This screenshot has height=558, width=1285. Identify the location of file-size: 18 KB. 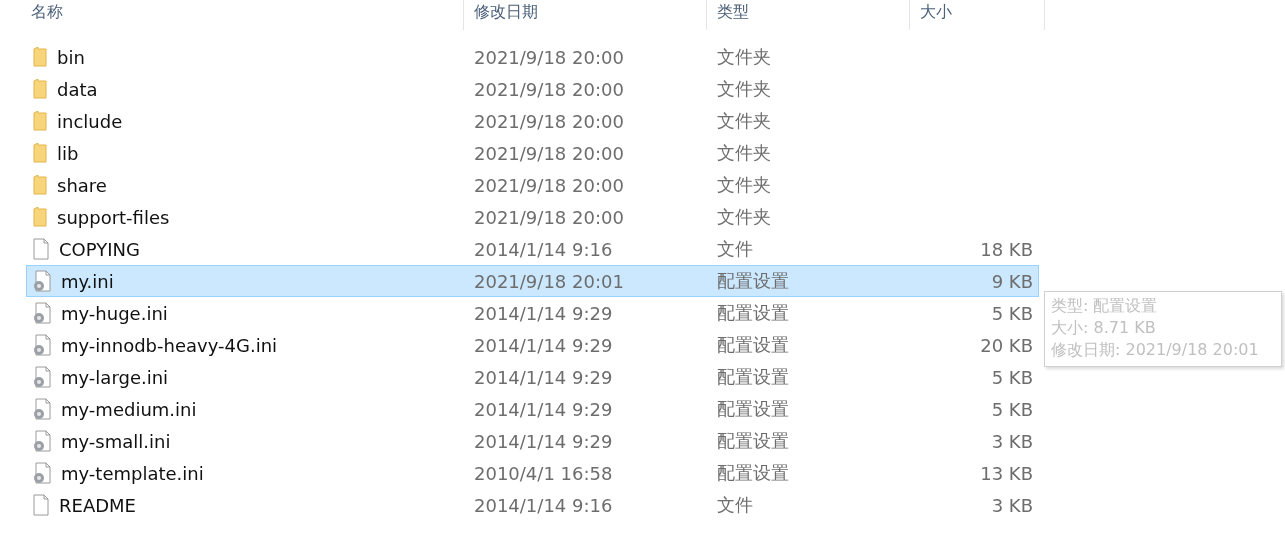
(1006, 249).